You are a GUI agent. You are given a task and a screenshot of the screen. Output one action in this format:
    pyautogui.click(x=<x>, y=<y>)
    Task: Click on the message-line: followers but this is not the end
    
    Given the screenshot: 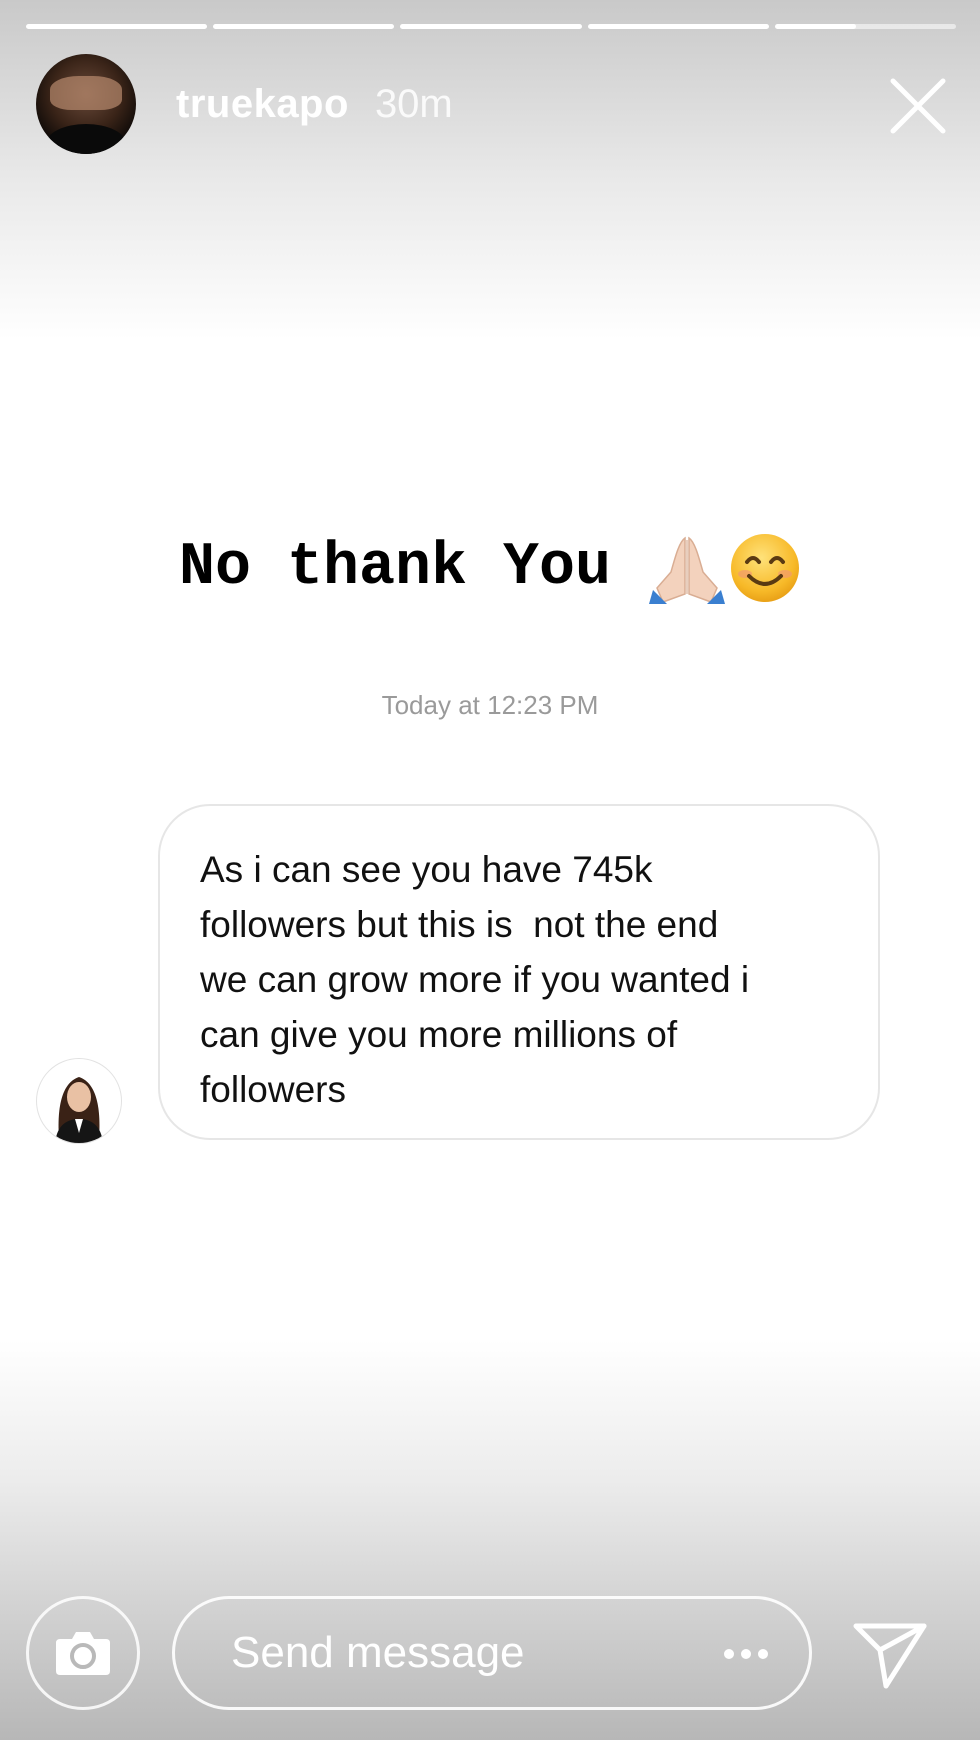 What is the action you would take?
    pyautogui.click(x=459, y=924)
    